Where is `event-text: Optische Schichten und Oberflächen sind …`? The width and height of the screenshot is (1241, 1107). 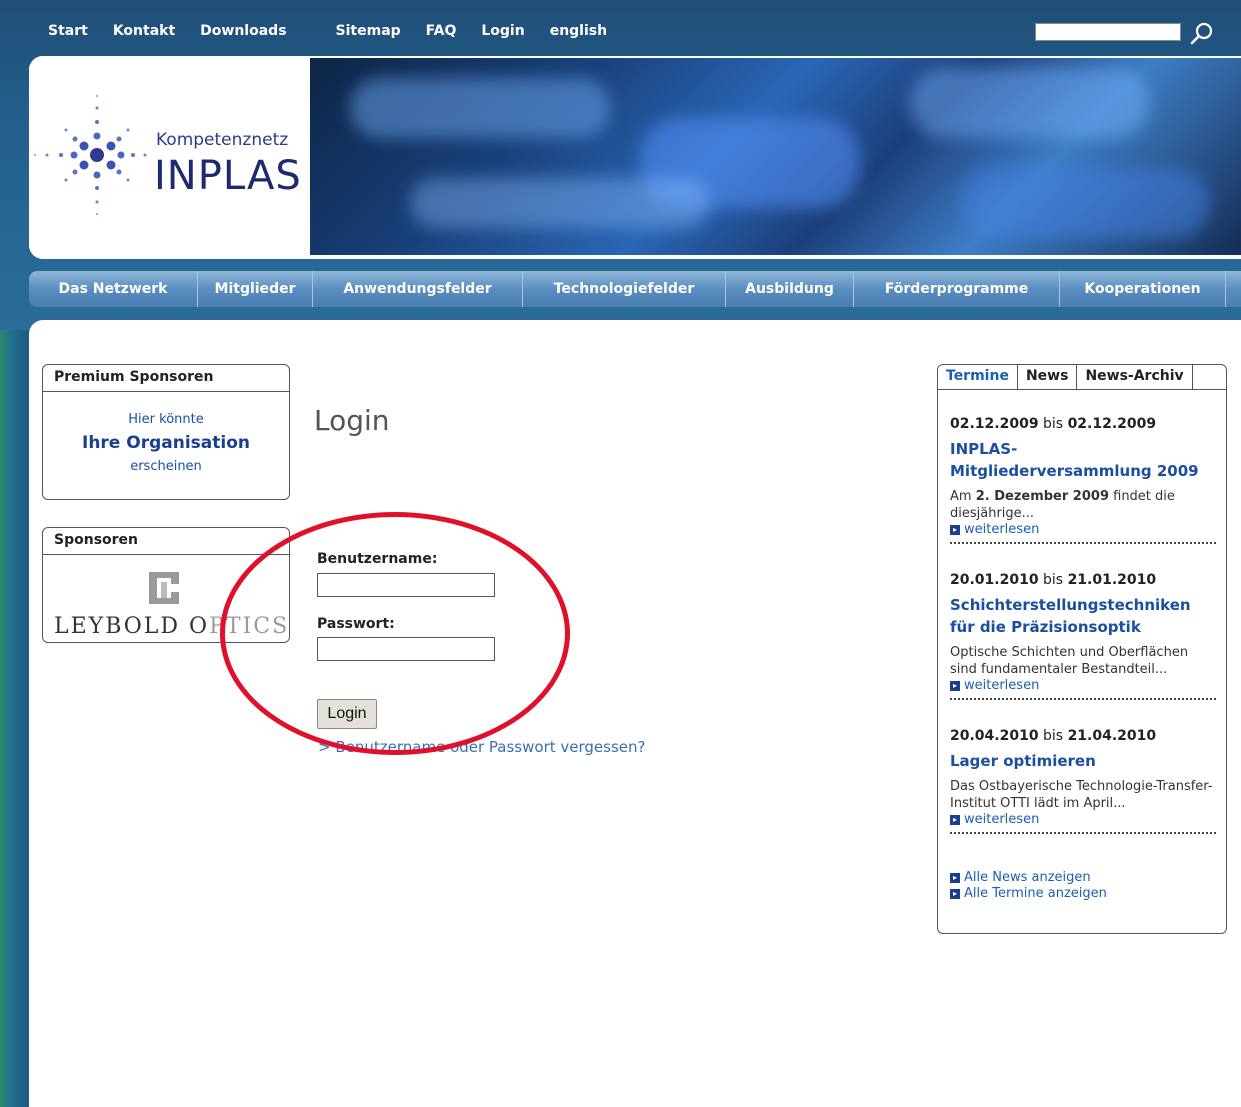 event-text: Optische Schichten und Oberflächen sind … is located at coordinates (1069, 661).